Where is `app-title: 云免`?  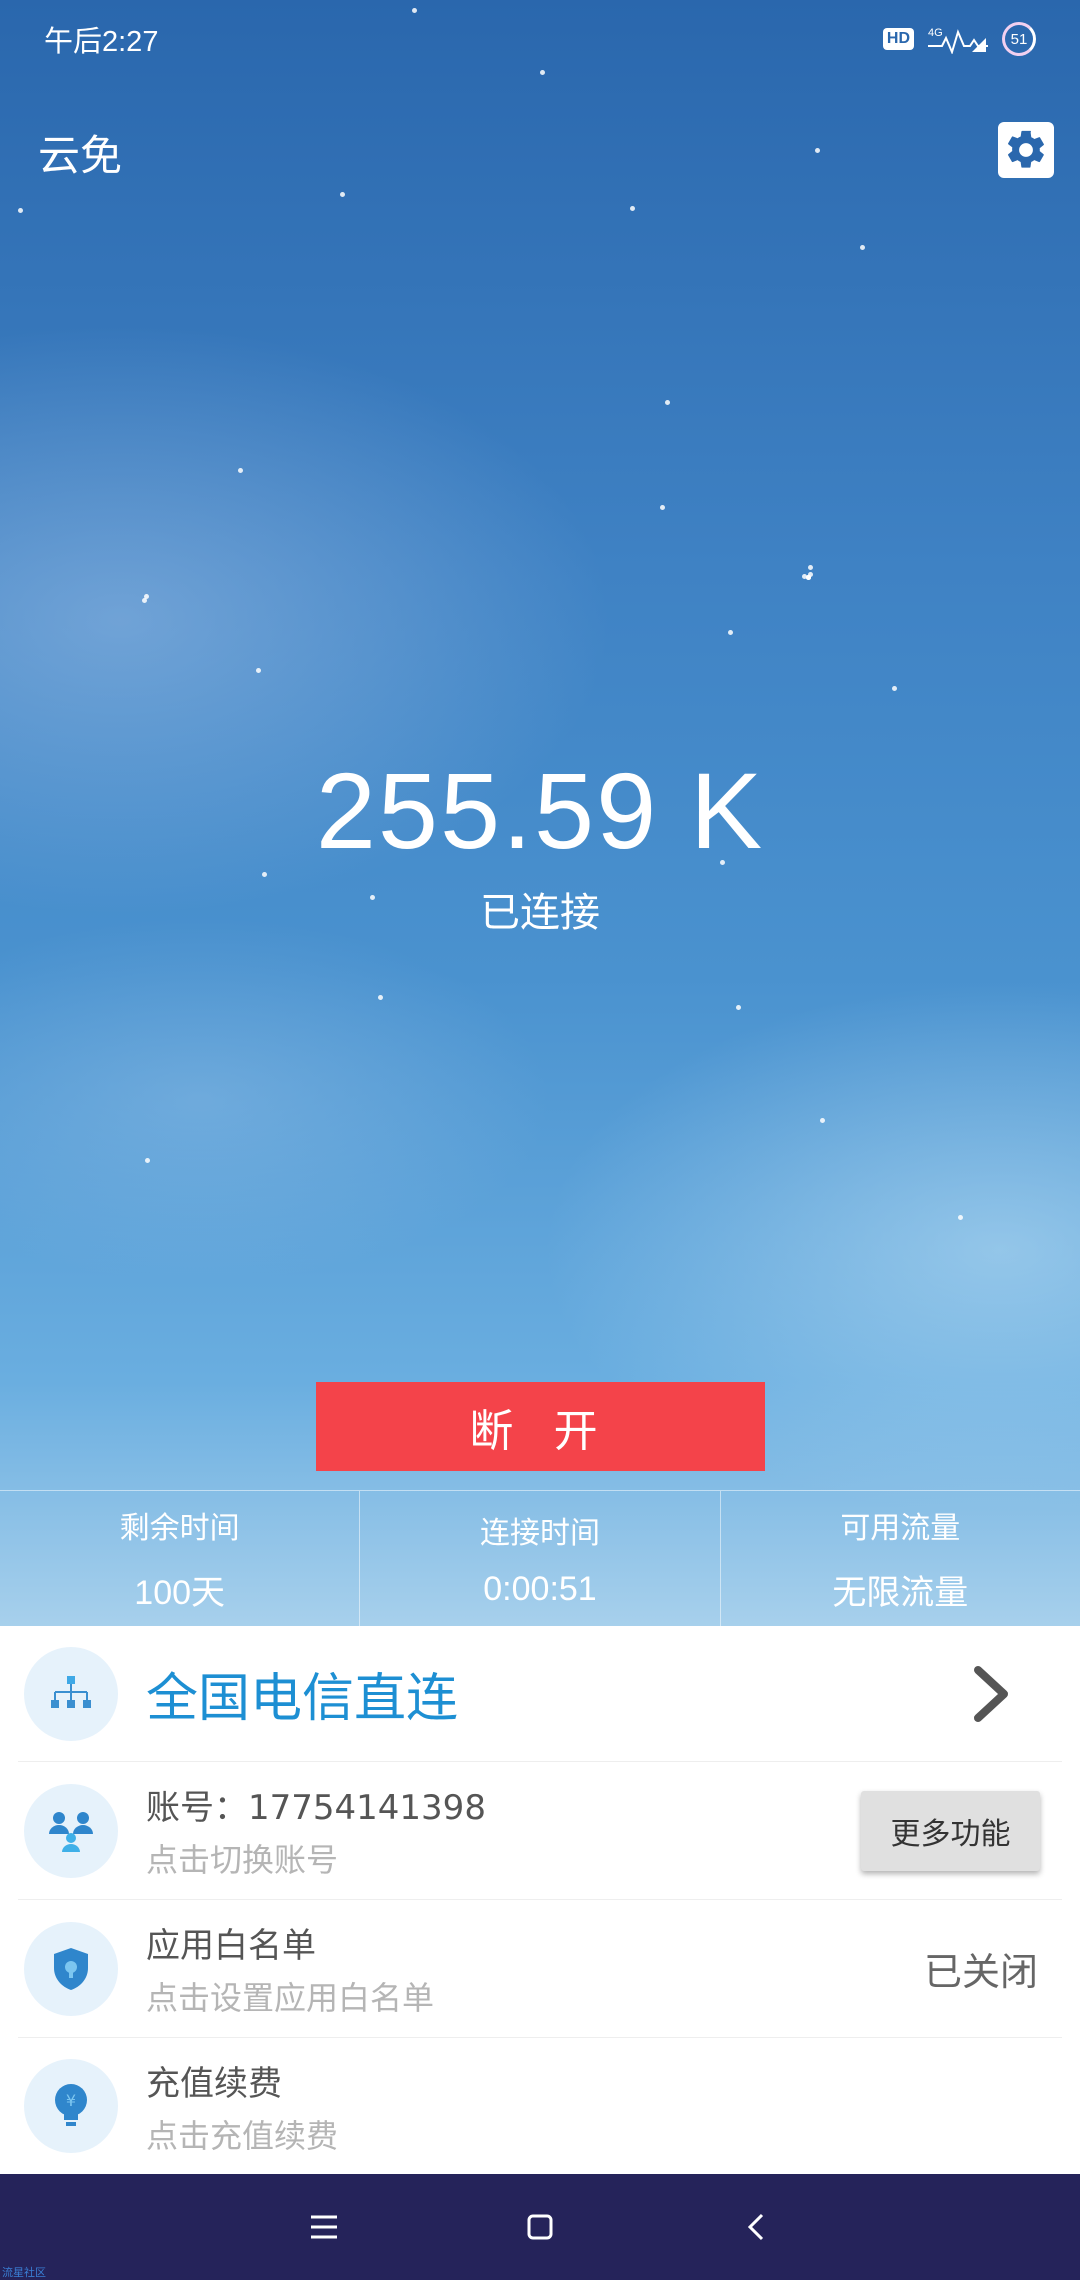 app-title: 云免 is located at coordinates (80, 155).